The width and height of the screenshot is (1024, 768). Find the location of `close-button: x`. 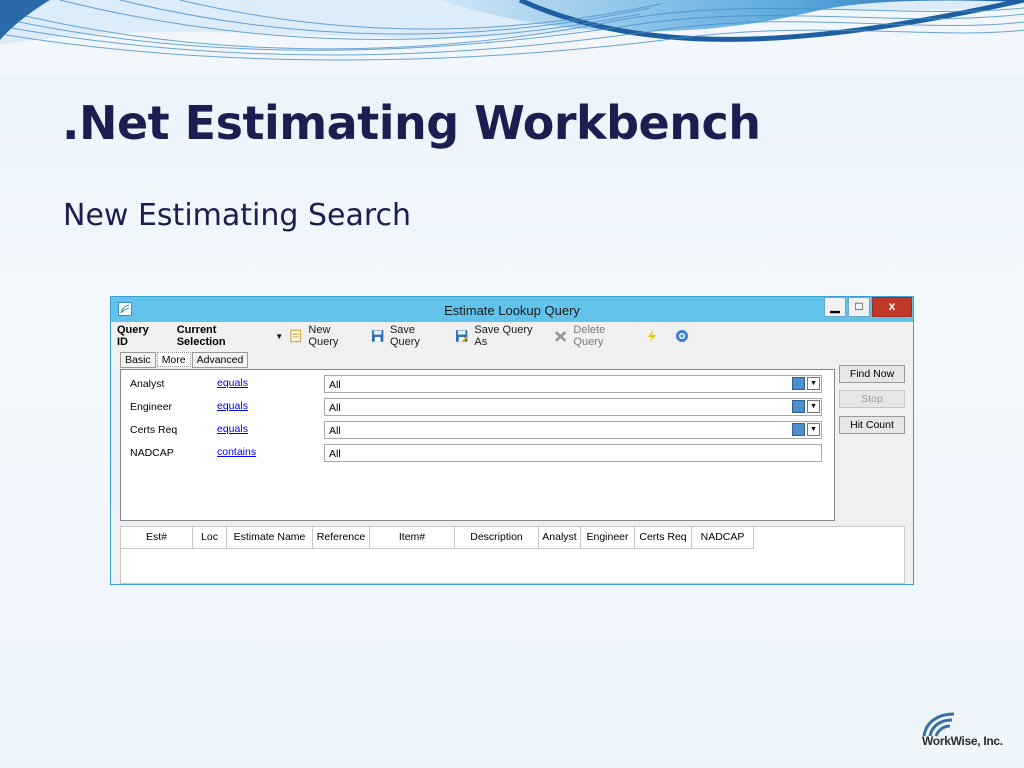

close-button: x is located at coordinates (892, 307).